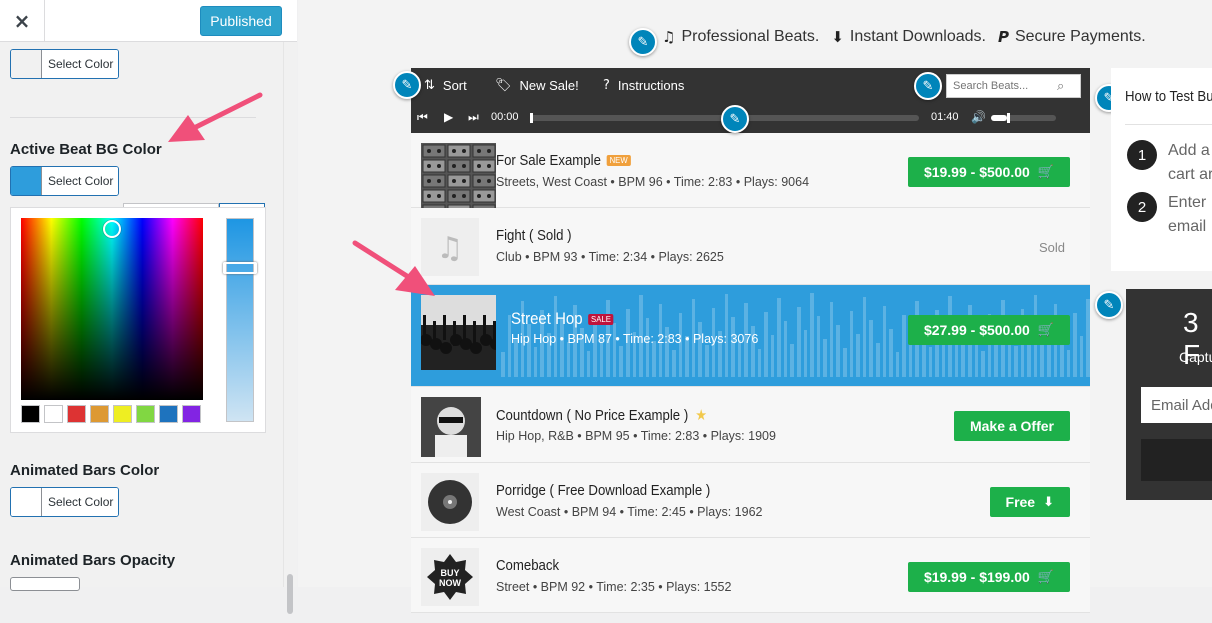 The width and height of the screenshot is (1212, 623). What do you see at coordinates (473, 117) in the screenshot?
I see `next-icon: ⏭` at bounding box center [473, 117].